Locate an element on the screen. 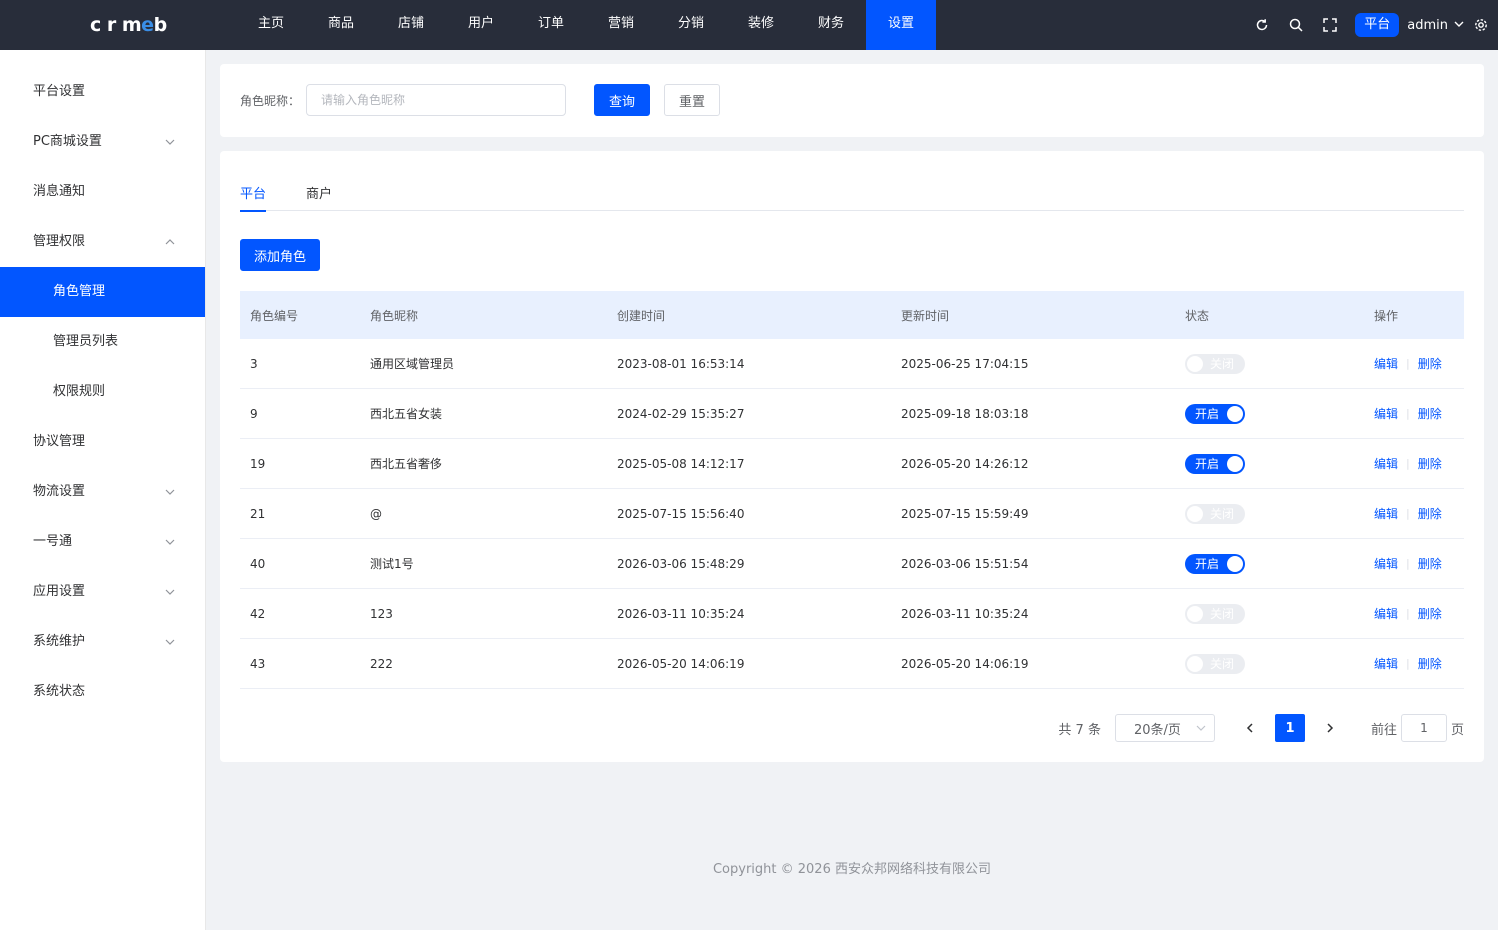 The width and height of the screenshot is (1498, 930). column-header: 操作 is located at coordinates (1386, 315).